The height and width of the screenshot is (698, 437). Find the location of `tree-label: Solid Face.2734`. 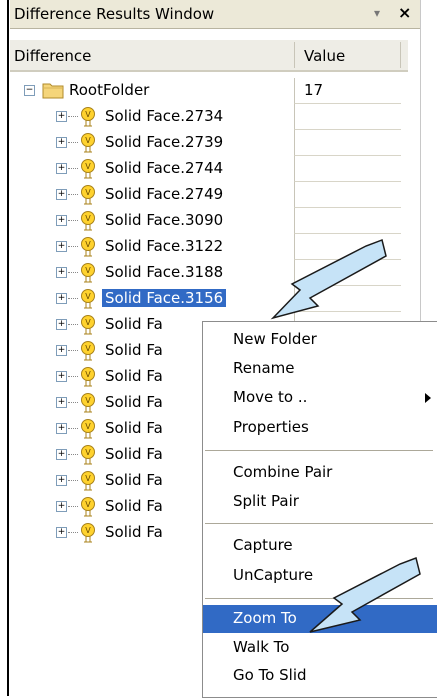

tree-label: Solid Face.2734 is located at coordinates (164, 116).